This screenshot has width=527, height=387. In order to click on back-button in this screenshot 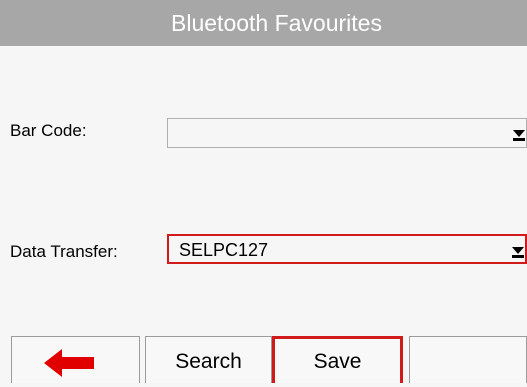, I will do `click(75, 359)`.